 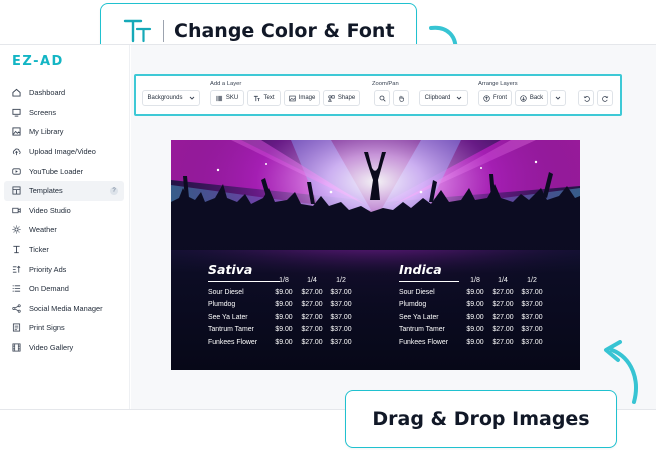 I want to click on add-text-button: Text, so click(x=264, y=98).